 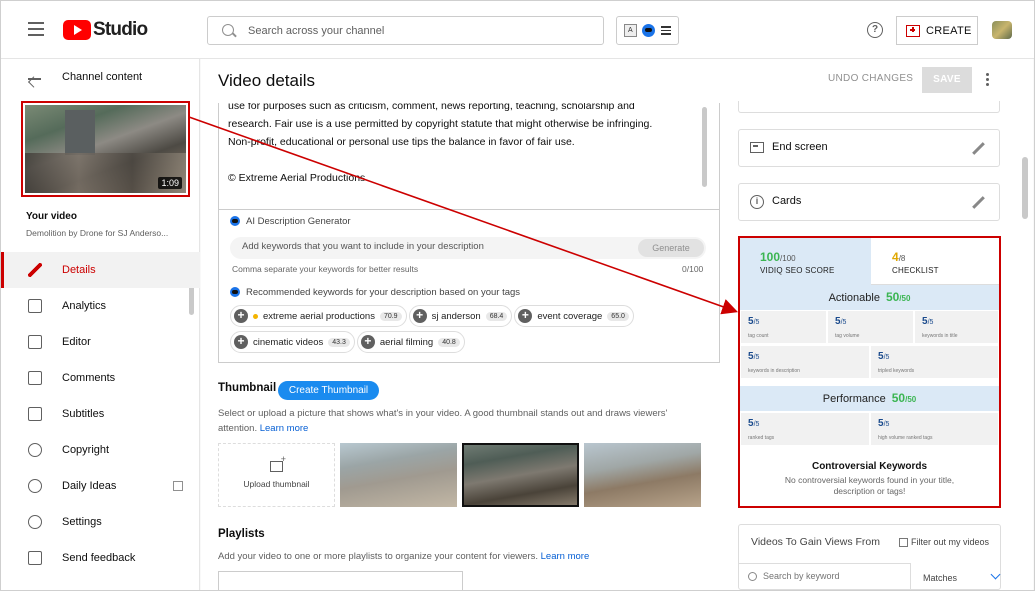 I want to click on upload-thumbnail-button: Upload thumbnail, so click(x=276, y=475).